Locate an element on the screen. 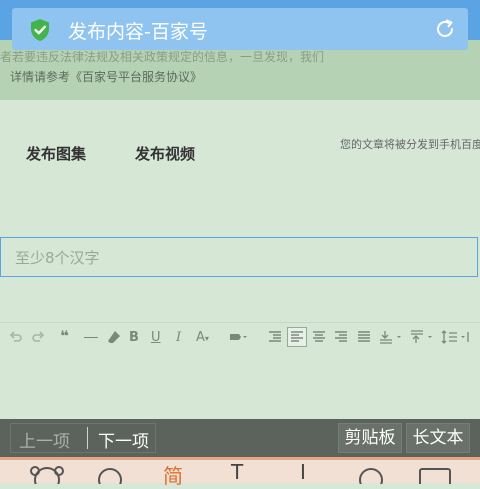 The width and height of the screenshot is (480, 489). font-color-icon: A▾ is located at coordinates (202, 337).